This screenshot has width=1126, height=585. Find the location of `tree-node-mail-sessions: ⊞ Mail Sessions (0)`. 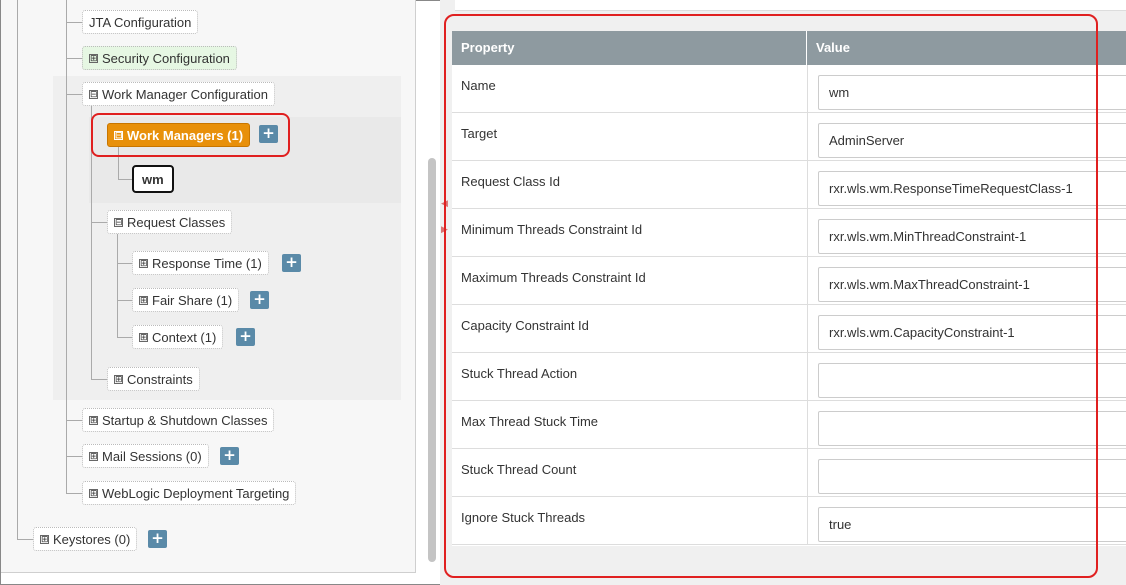

tree-node-mail-sessions: ⊞ Mail Sessions (0) is located at coordinates (145, 456).